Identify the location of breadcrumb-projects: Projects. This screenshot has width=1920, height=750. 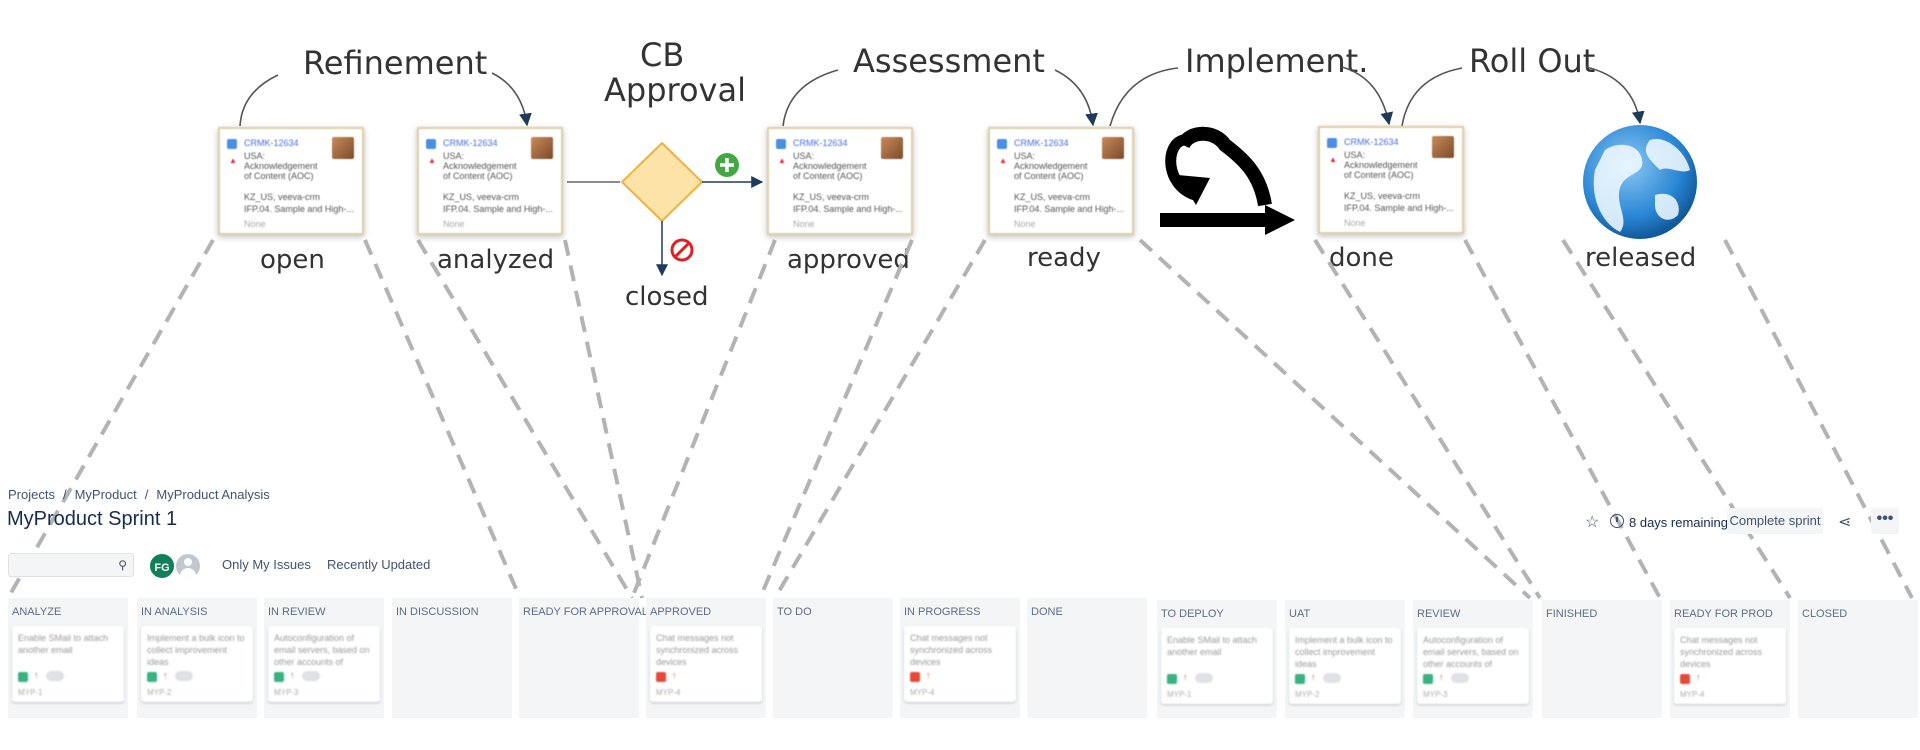
(31, 494).